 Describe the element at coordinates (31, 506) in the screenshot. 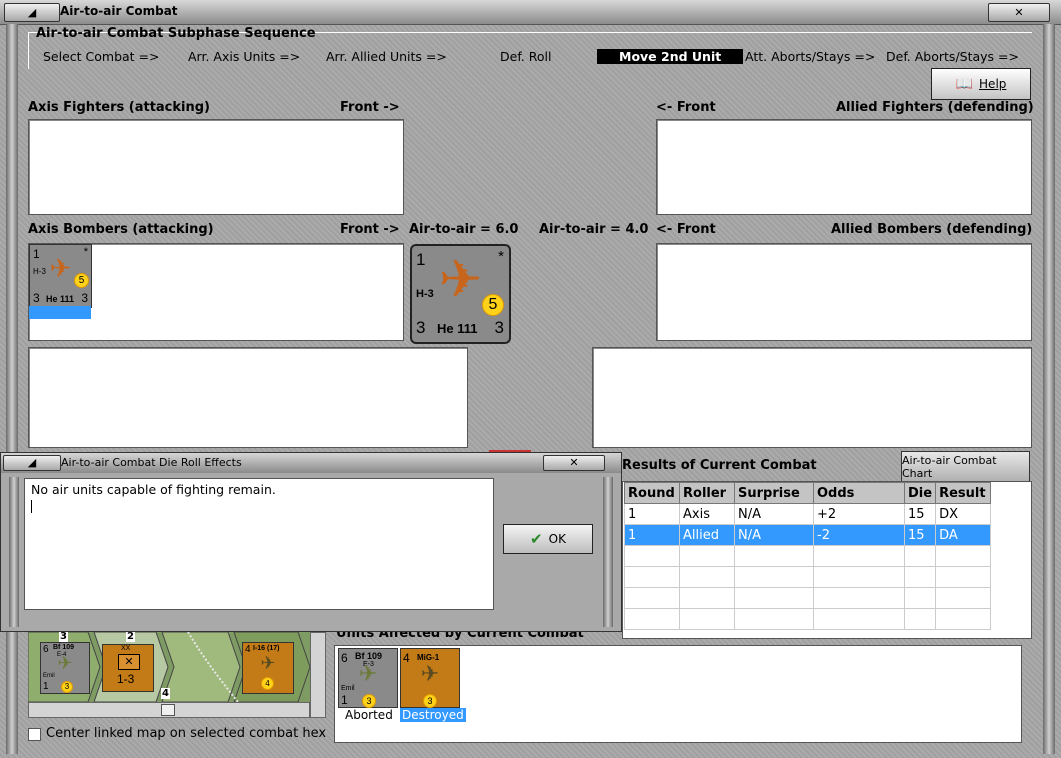

I see `text-cursor` at that location.